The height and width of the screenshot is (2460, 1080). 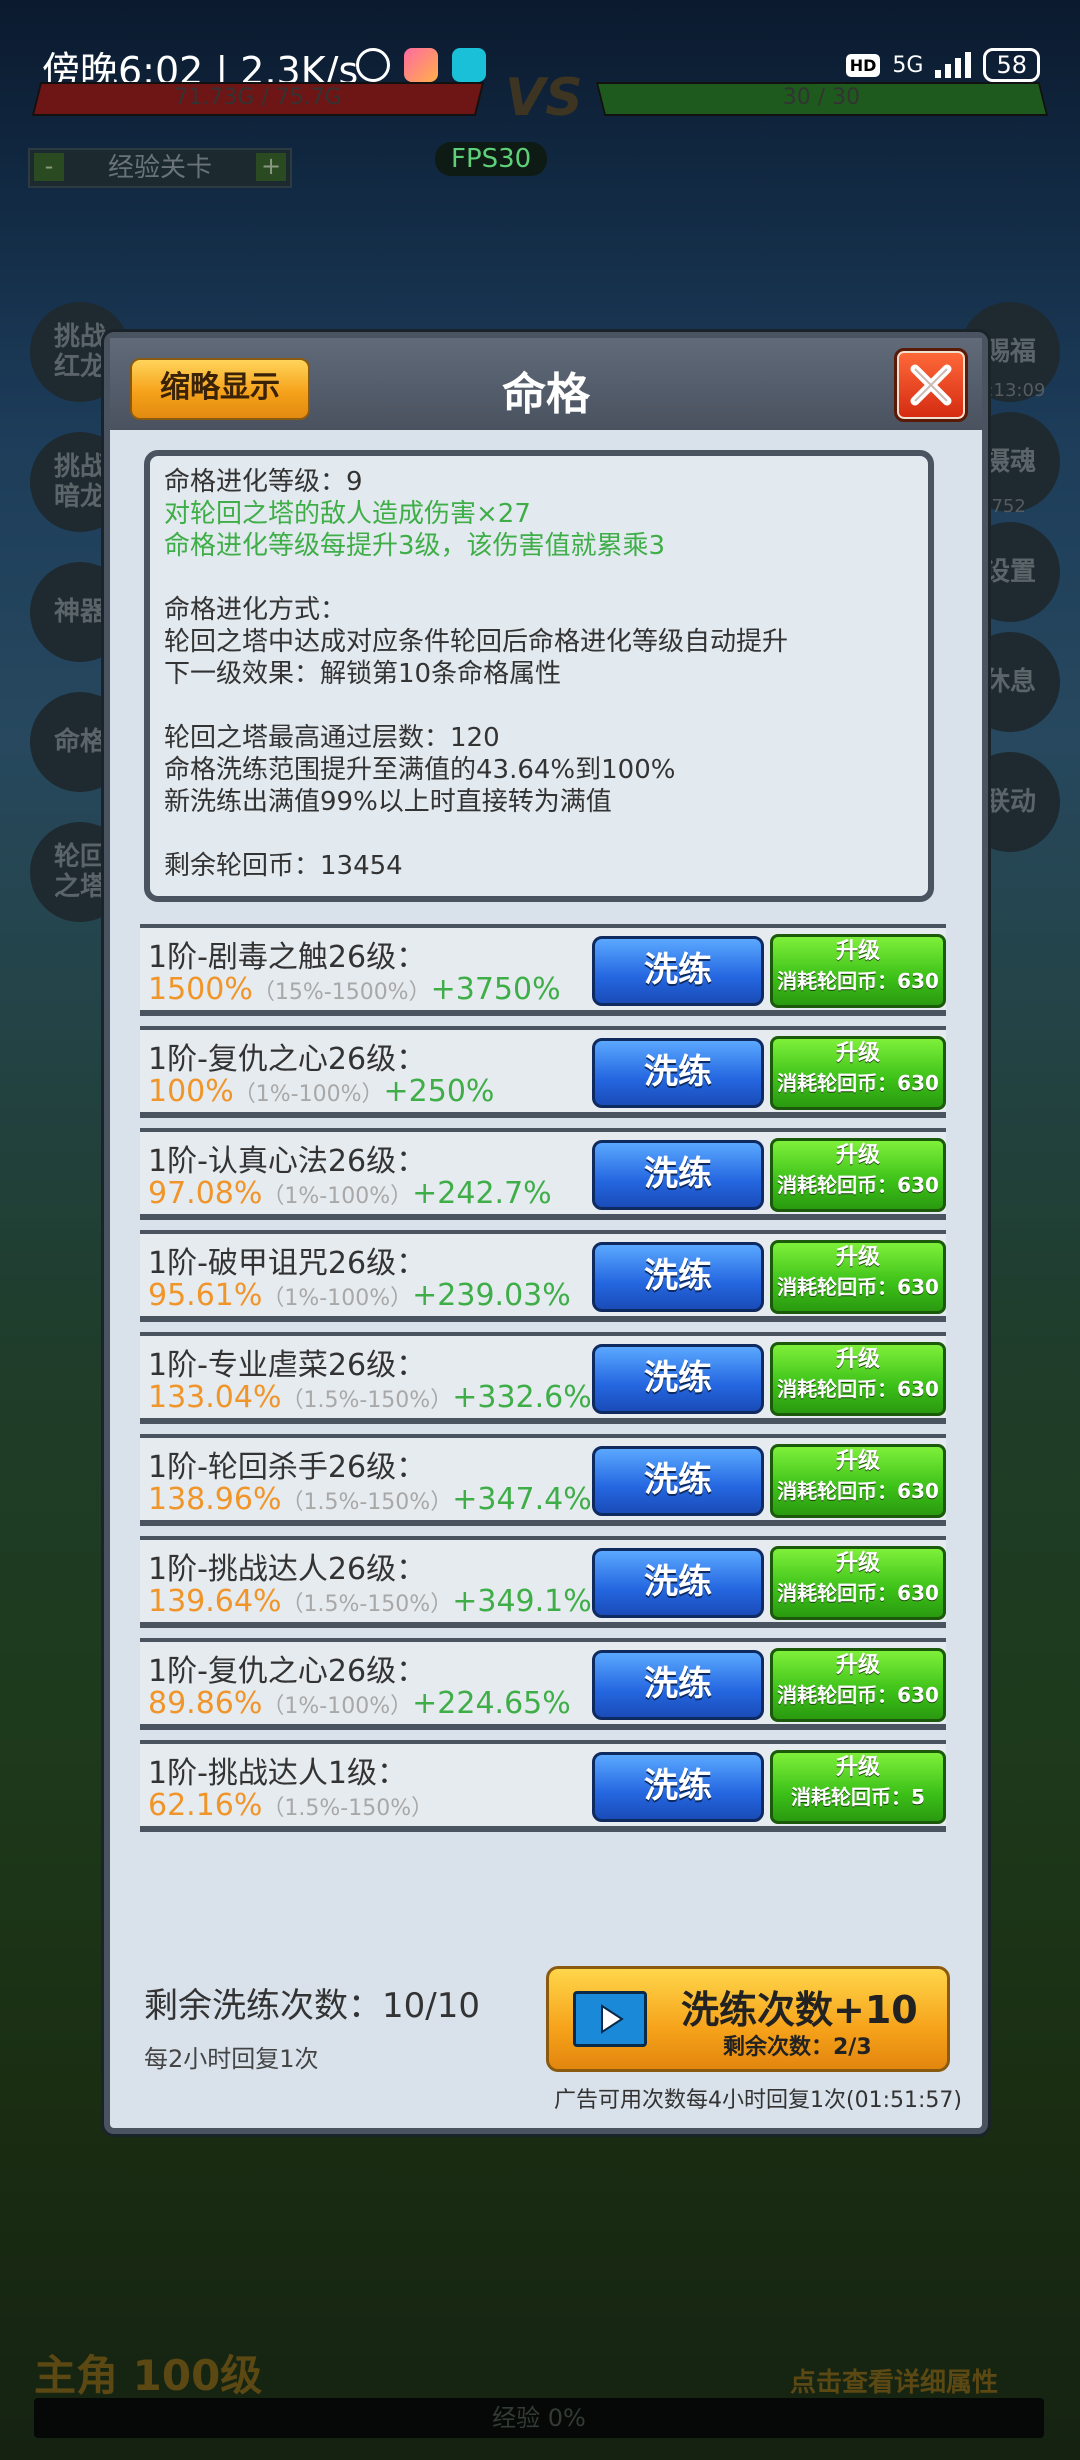 What do you see at coordinates (522, 1499) in the screenshot?
I see `attribute-bonus: +347.4%` at bounding box center [522, 1499].